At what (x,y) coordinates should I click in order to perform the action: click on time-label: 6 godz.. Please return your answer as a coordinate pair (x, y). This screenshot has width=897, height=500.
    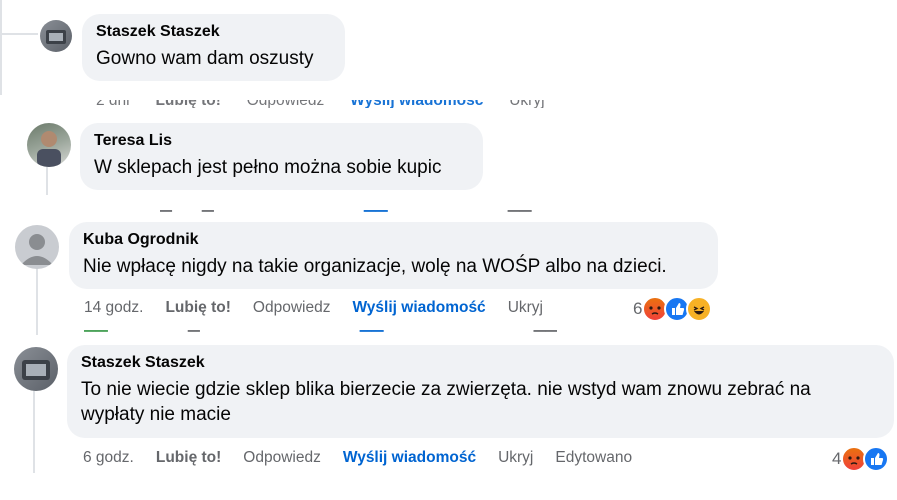
    Looking at the image, I should click on (108, 458).